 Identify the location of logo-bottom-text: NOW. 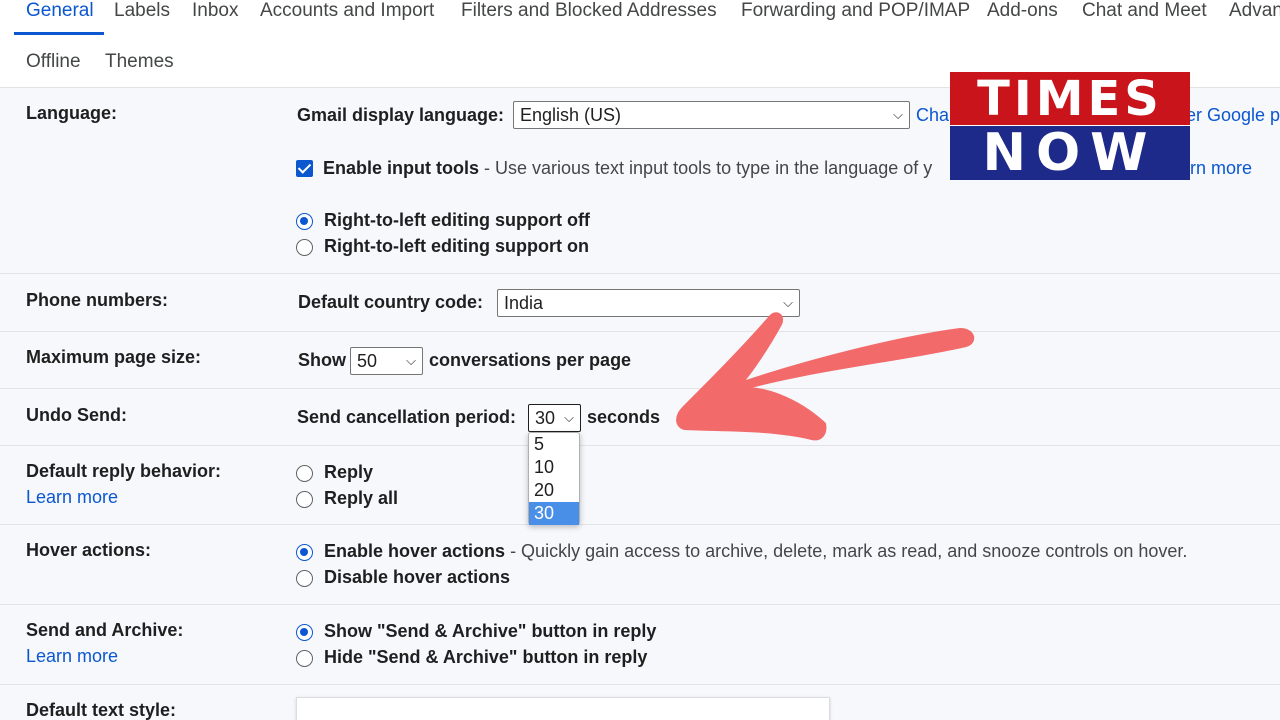
(1070, 153).